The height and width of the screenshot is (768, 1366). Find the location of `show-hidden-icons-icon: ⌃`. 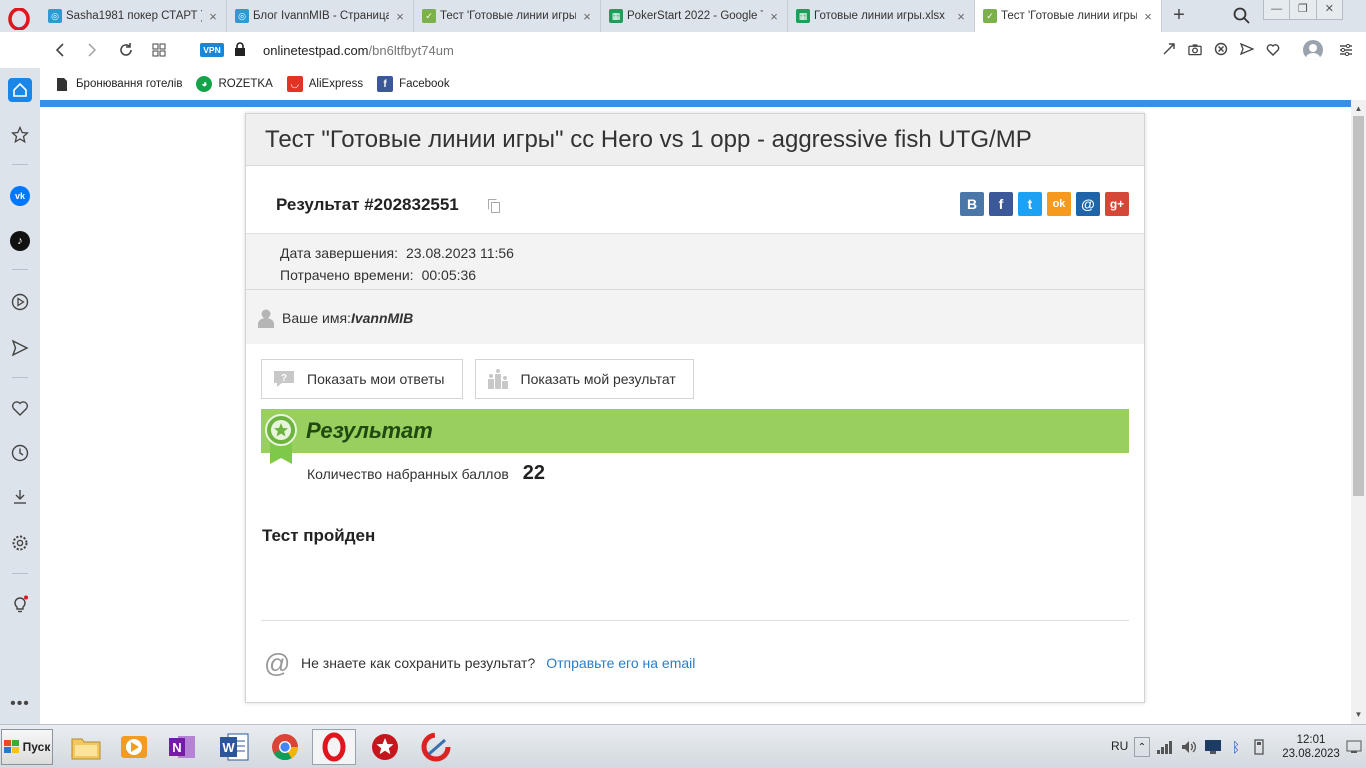

show-hidden-icons-icon: ⌃ is located at coordinates (1142, 747).